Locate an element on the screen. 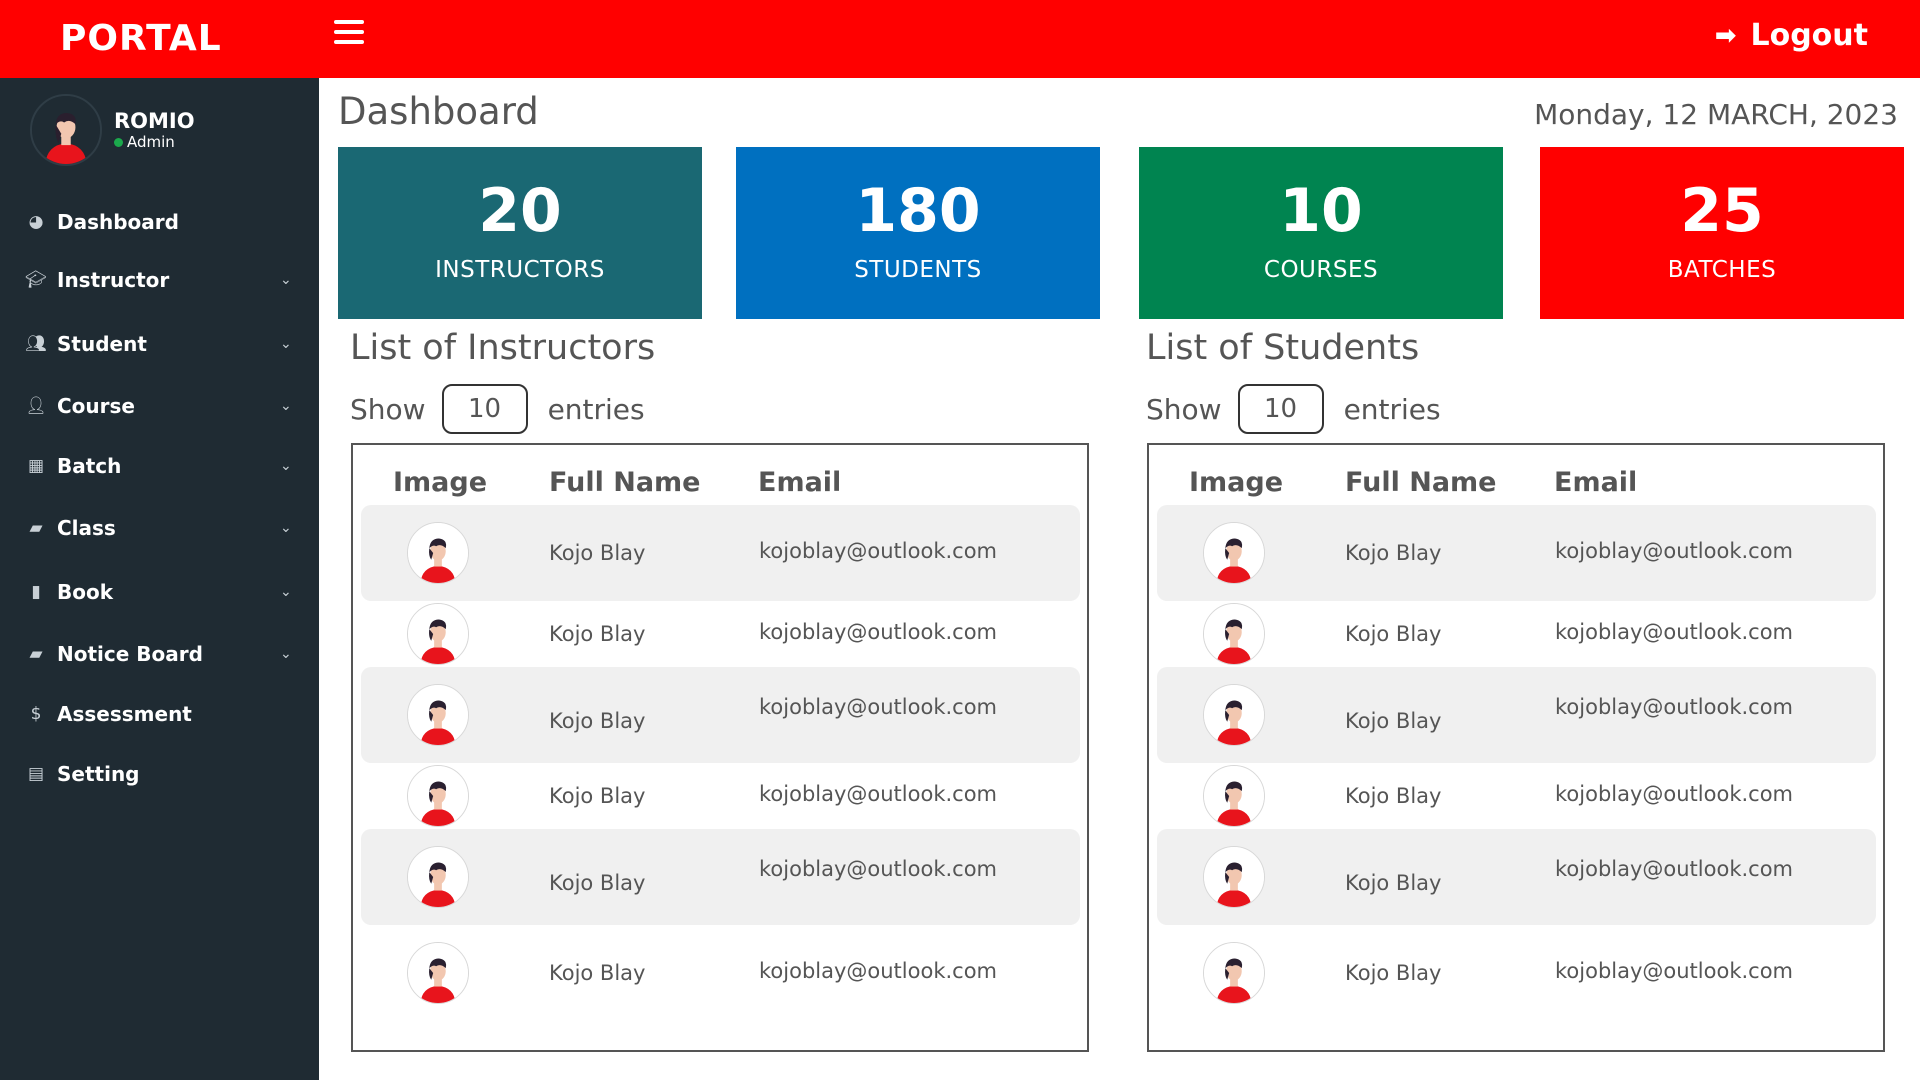 Image resolution: width=1920 pixels, height=1080 pixels. profile-role-label: Admin is located at coordinates (151, 142).